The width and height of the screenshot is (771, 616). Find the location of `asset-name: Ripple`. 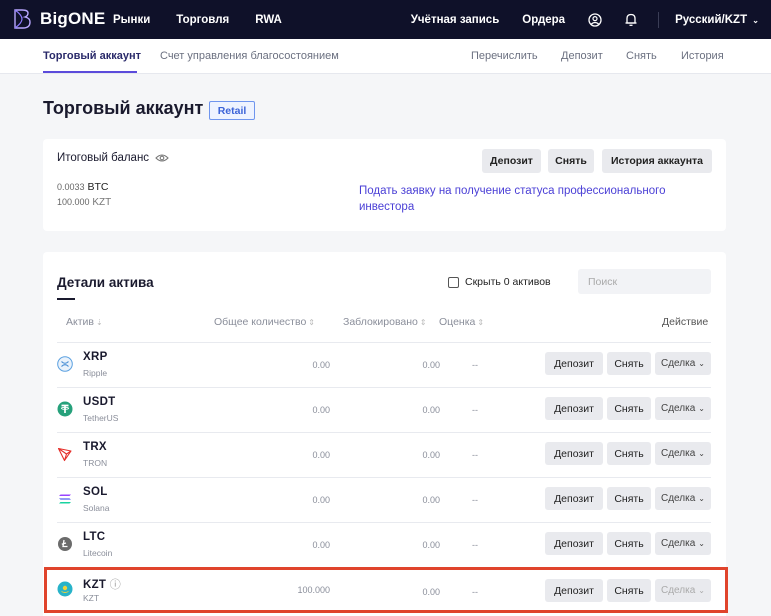

asset-name: Ripple is located at coordinates (95, 373).